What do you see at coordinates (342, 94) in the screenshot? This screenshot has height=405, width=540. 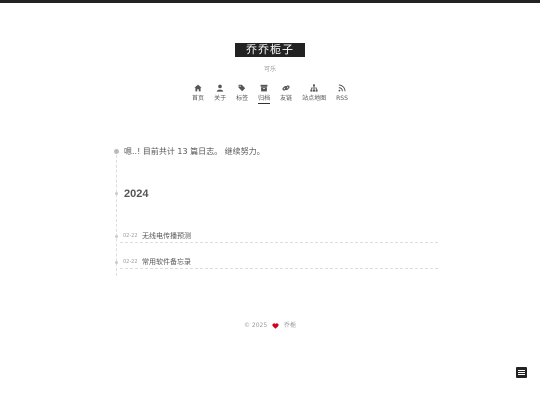 I see `menu-item-rss: RSS` at bounding box center [342, 94].